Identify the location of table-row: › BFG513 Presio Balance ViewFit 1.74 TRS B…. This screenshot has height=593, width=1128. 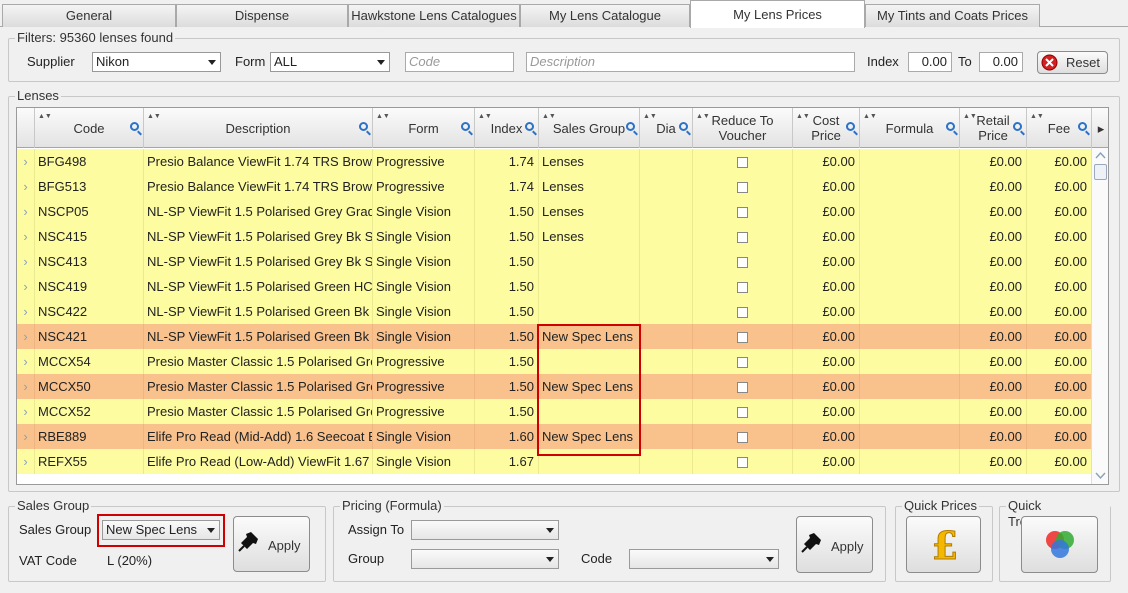
(554, 186).